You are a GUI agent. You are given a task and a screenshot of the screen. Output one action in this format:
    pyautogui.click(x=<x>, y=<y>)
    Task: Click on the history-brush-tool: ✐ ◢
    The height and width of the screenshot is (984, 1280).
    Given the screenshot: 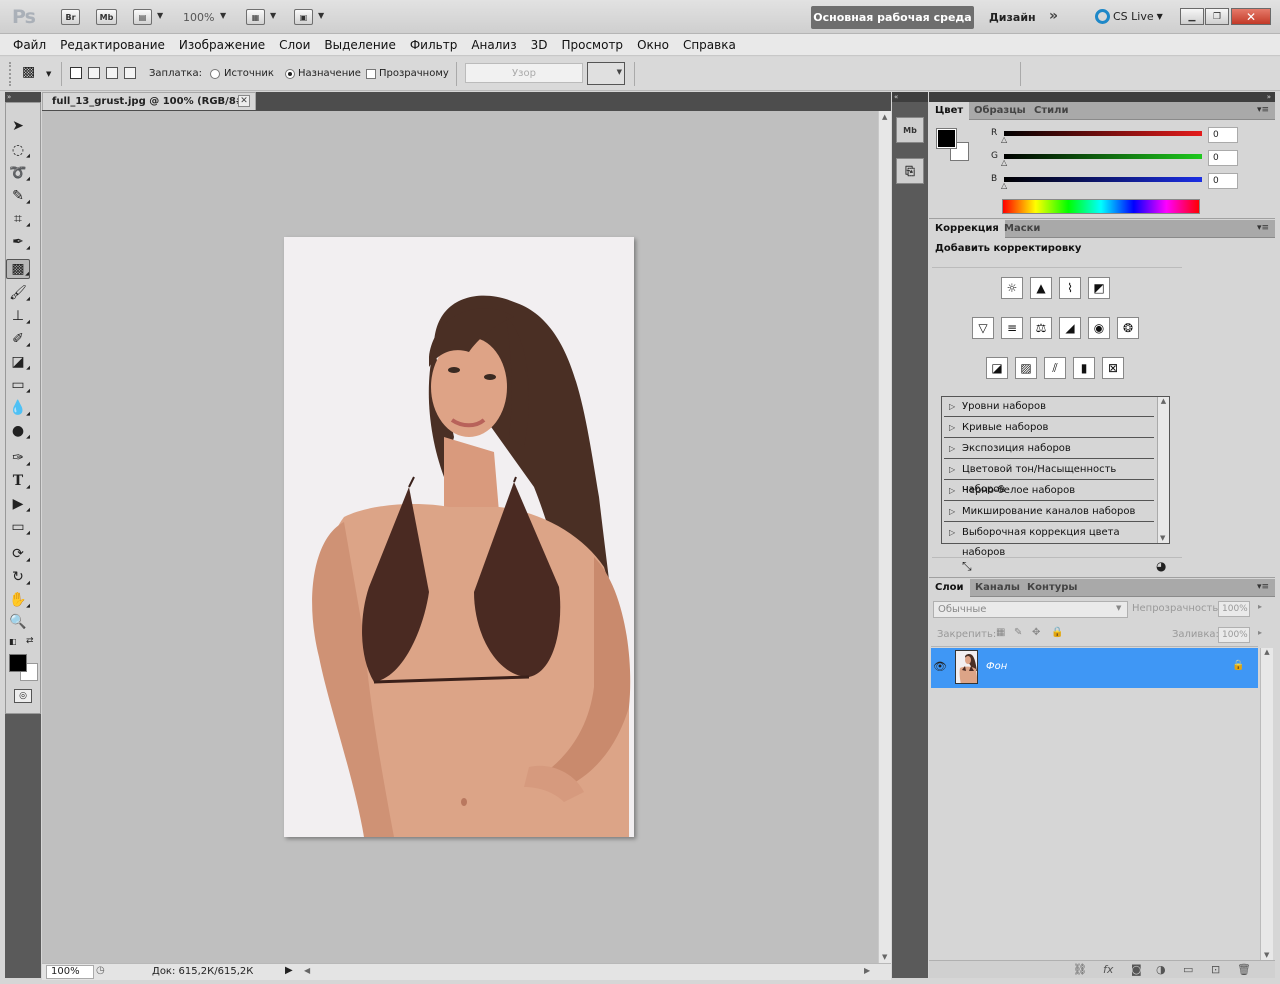 What is the action you would take?
    pyautogui.click(x=18, y=339)
    